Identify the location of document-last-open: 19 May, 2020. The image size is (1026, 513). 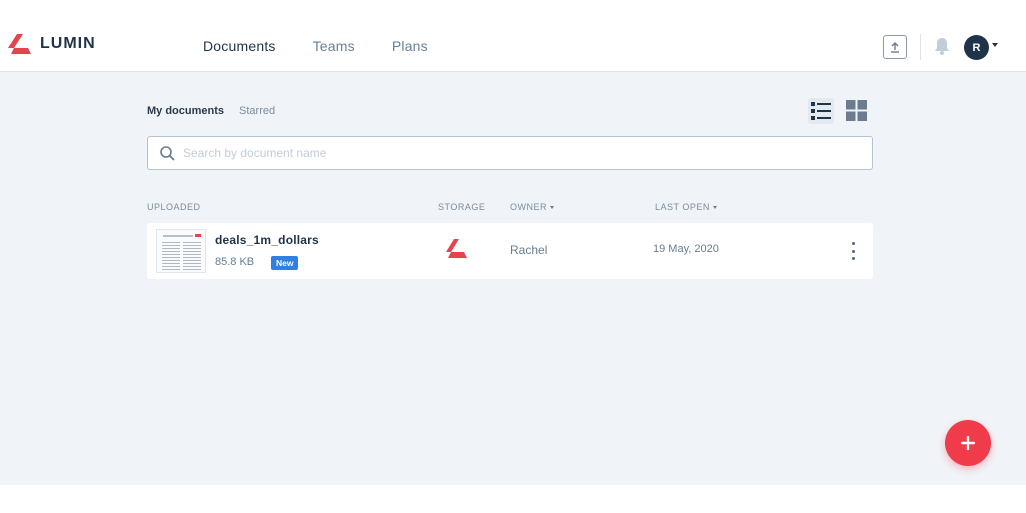
(686, 249).